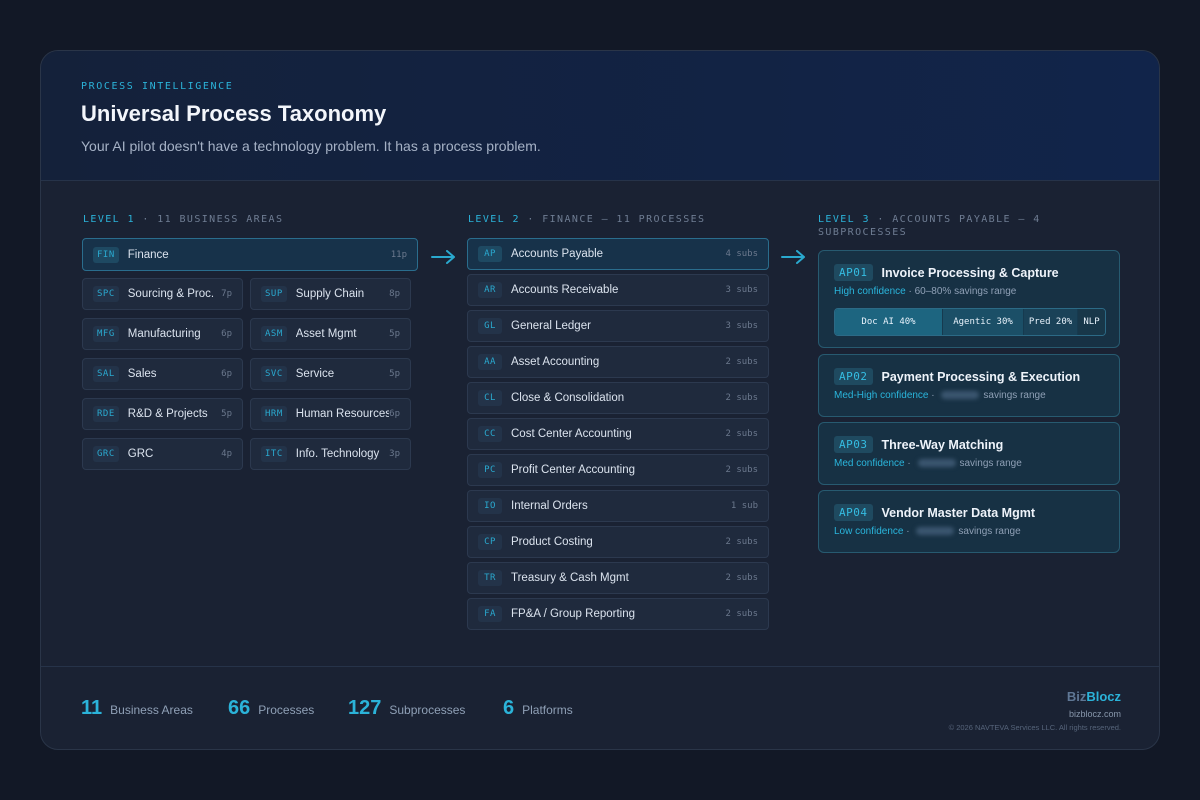 This screenshot has height=800, width=1200. I want to click on area-code: GRC, so click(106, 454).